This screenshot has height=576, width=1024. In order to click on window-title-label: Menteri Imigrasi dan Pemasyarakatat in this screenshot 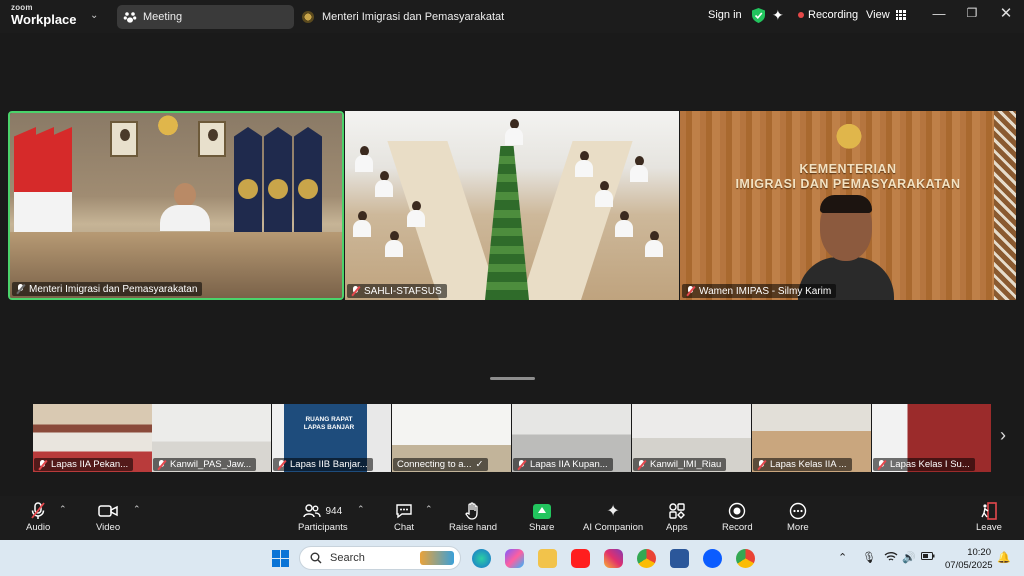, I will do `click(413, 17)`.